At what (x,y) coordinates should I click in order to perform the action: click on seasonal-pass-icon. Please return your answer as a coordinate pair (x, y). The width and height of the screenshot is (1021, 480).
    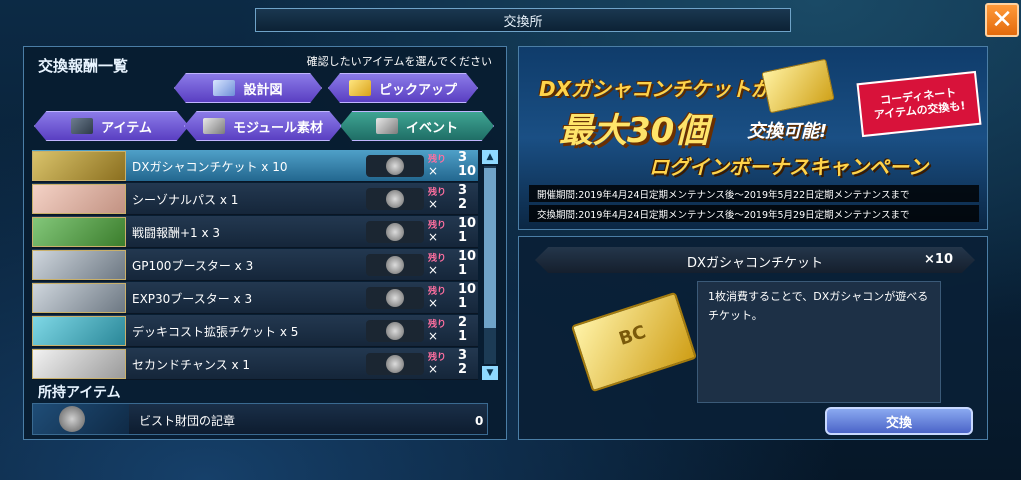
    Looking at the image, I should click on (79, 199).